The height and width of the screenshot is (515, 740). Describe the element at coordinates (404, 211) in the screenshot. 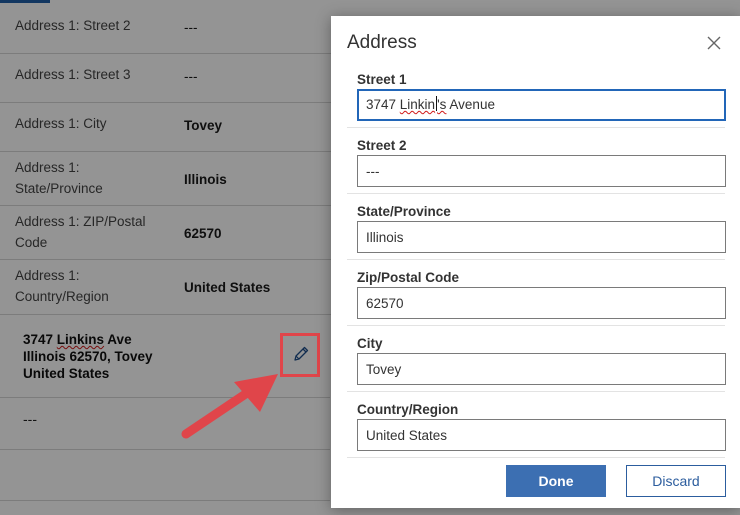

I see `state-label: State/Province` at that location.